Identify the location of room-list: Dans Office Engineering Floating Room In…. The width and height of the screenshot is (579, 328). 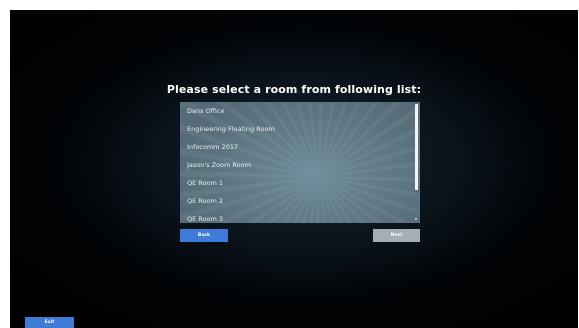
(297, 162).